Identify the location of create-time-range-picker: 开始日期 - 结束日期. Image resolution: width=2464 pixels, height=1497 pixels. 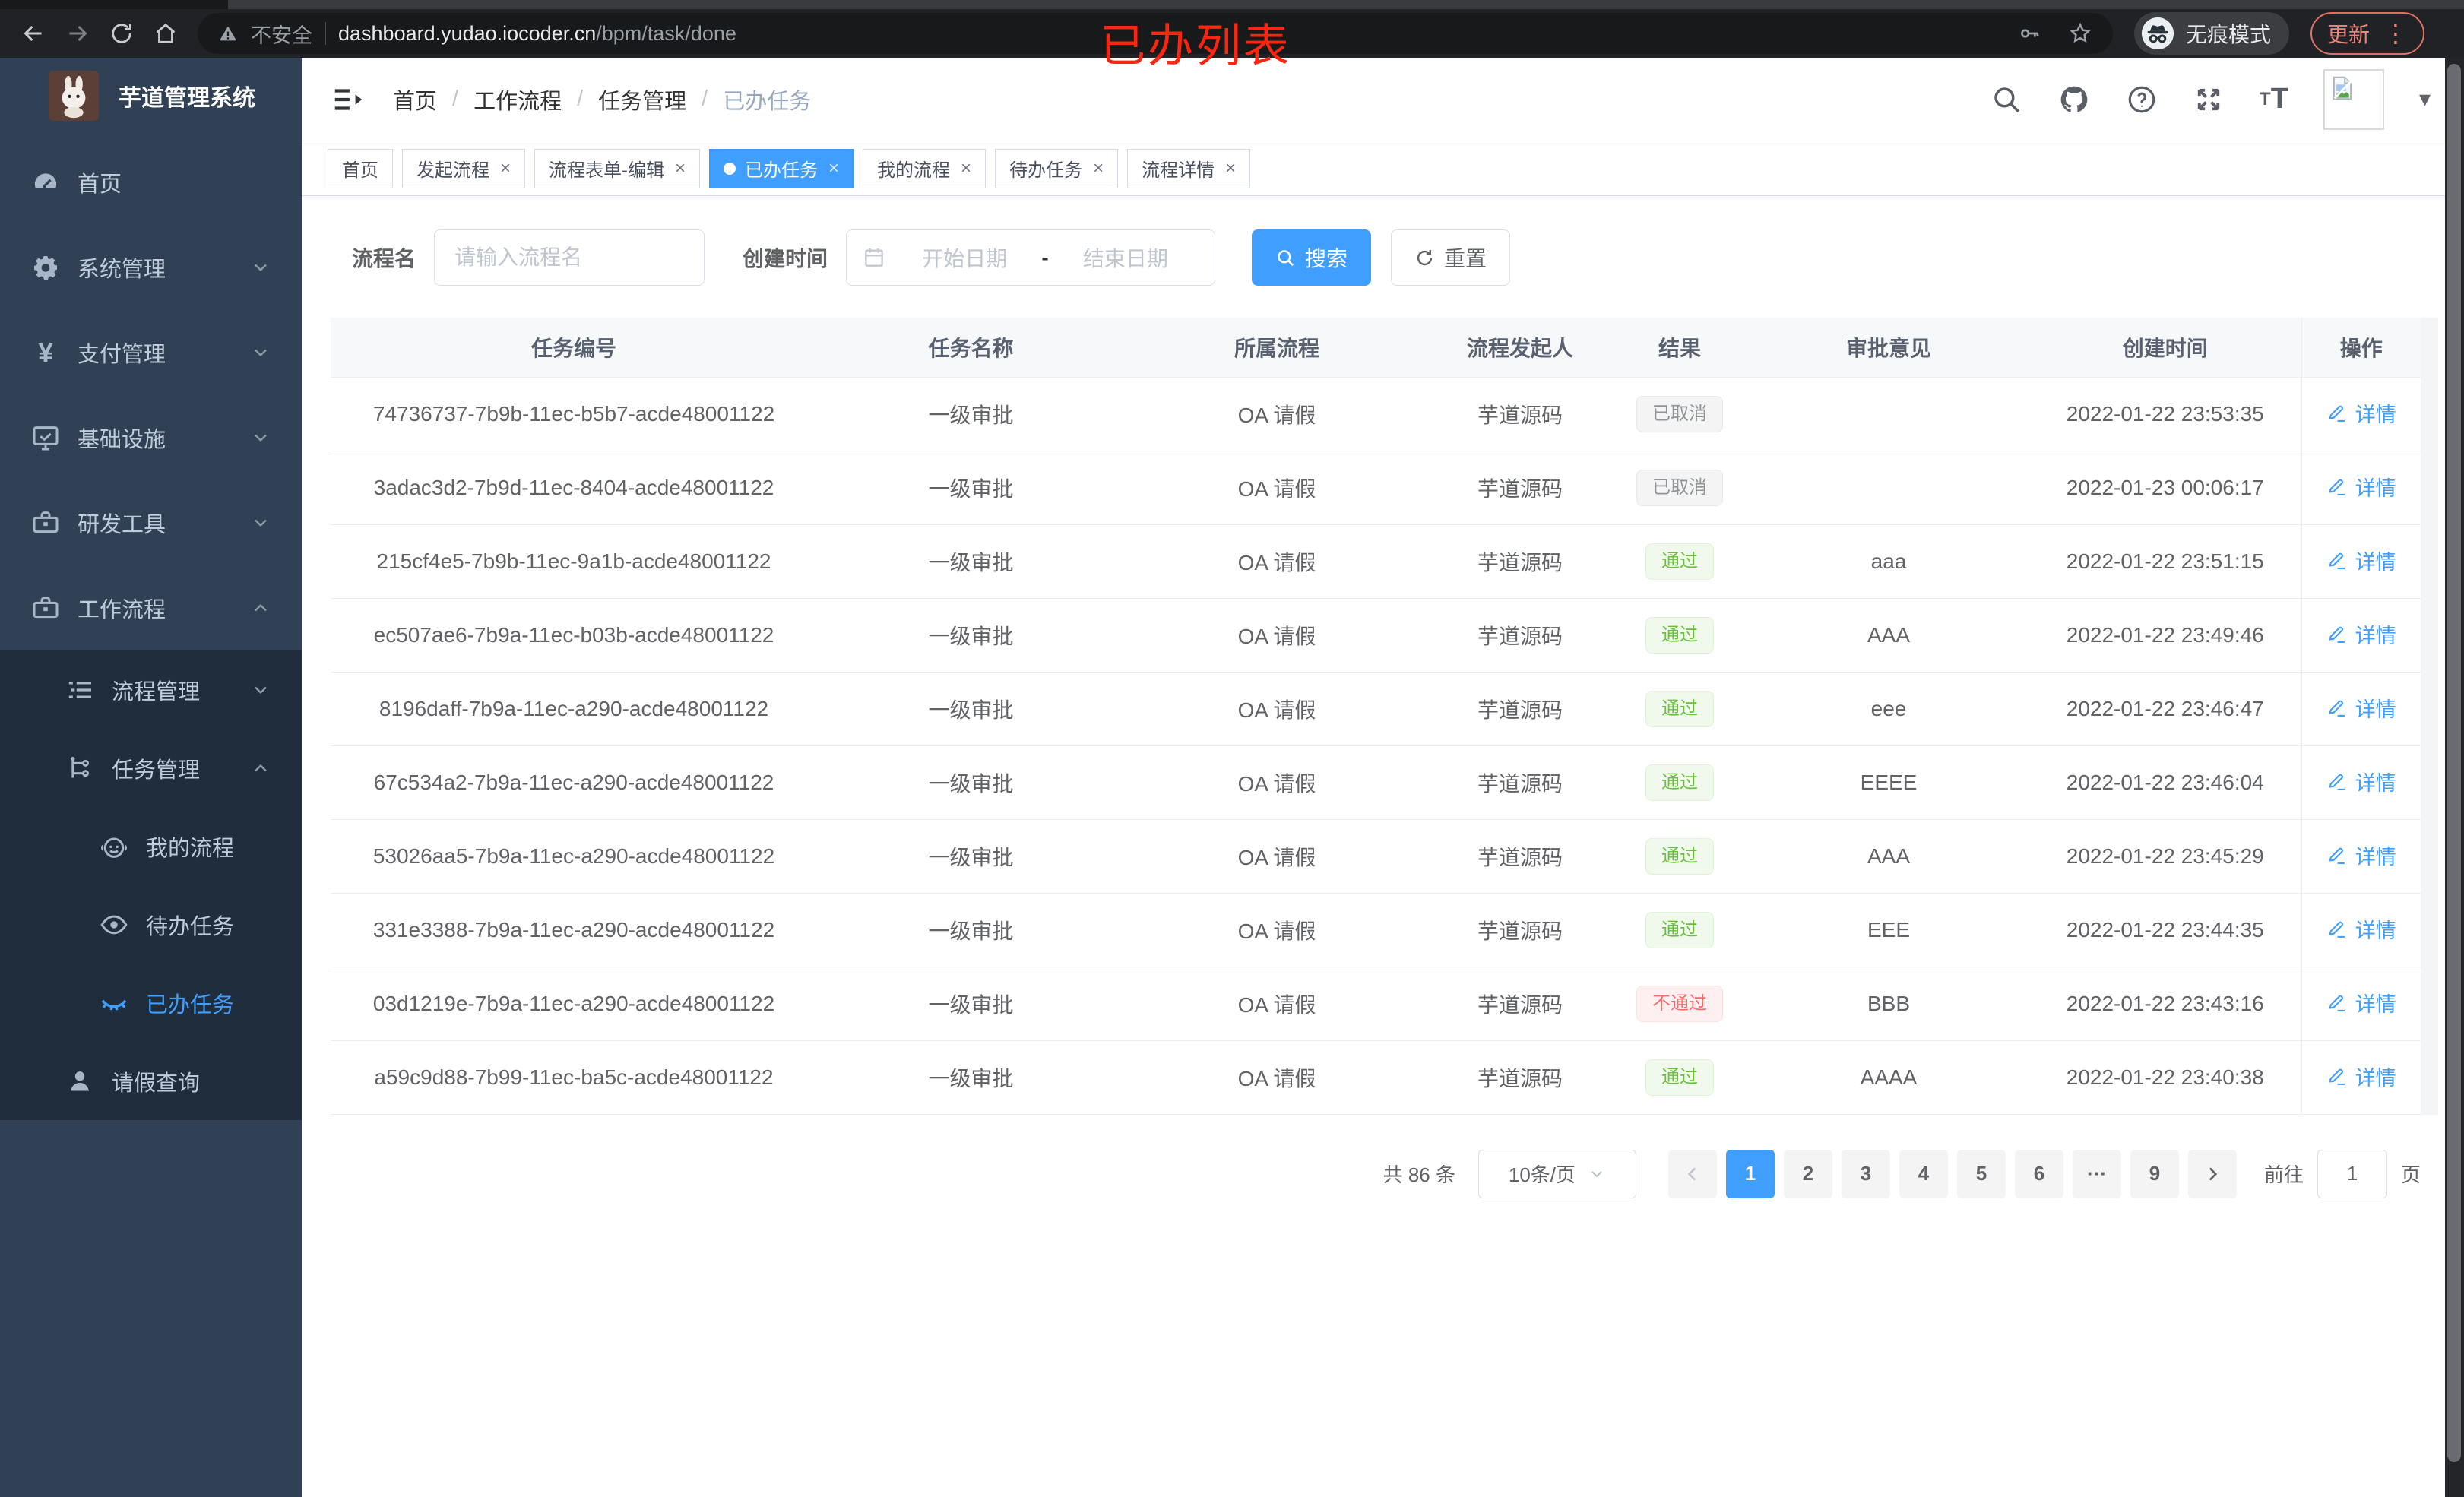
(1031, 257).